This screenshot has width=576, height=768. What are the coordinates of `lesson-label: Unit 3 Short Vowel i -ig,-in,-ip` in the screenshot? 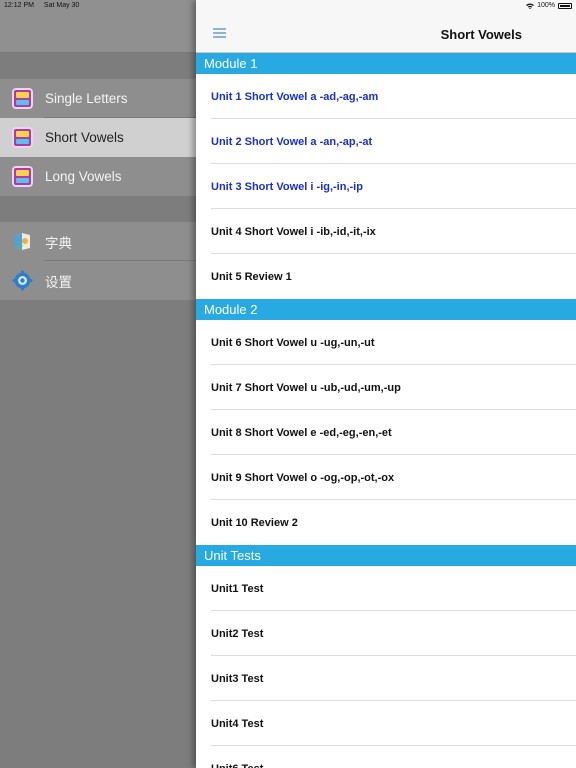 It's located at (287, 186).